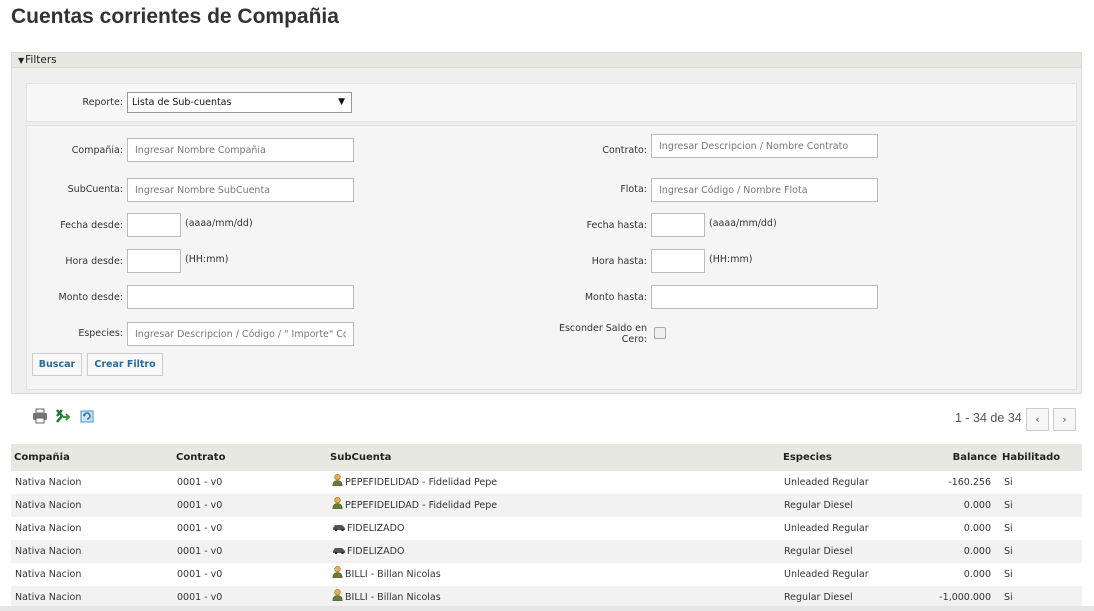  What do you see at coordinates (207, 259) in the screenshot?
I see `hora-desde-hint: (HH:mm)` at bounding box center [207, 259].